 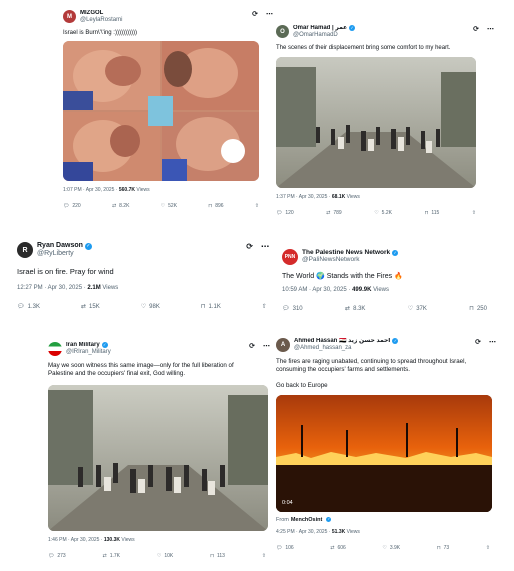 What do you see at coordinates (159, 540) in the screenshot?
I see `post-timestamp: 1:46 PM · Apr 30, 2025 · 130.3K Views` at bounding box center [159, 540].